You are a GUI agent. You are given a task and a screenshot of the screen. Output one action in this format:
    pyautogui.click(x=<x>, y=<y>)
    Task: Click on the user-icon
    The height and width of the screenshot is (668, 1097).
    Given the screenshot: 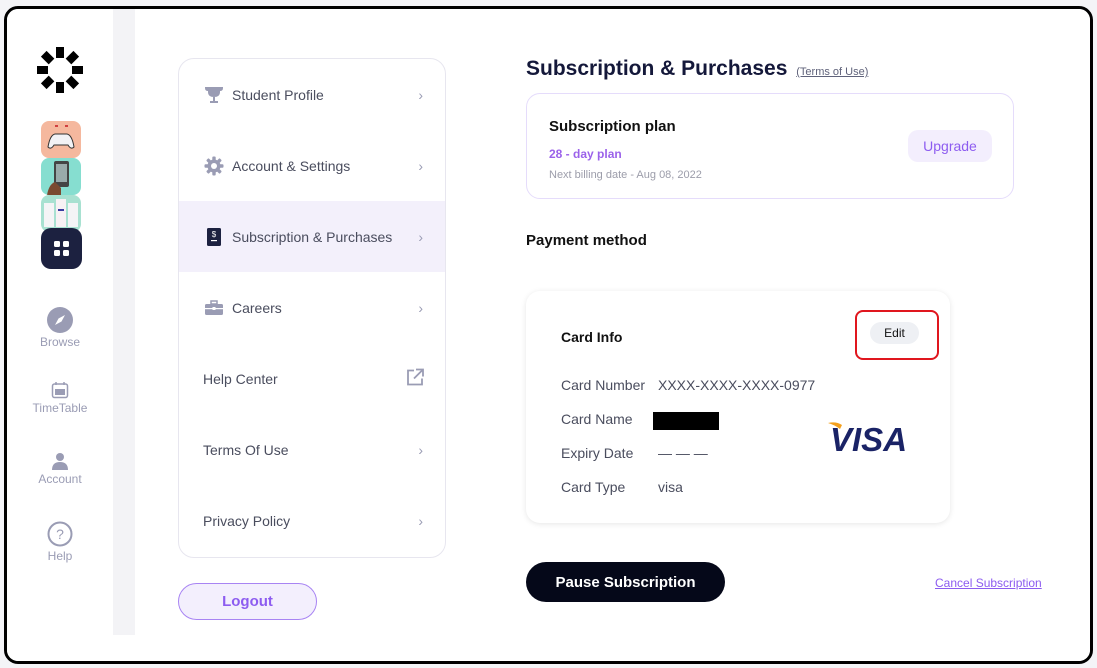 What is the action you would take?
    pyautogui.click(x=60, y=461)
    